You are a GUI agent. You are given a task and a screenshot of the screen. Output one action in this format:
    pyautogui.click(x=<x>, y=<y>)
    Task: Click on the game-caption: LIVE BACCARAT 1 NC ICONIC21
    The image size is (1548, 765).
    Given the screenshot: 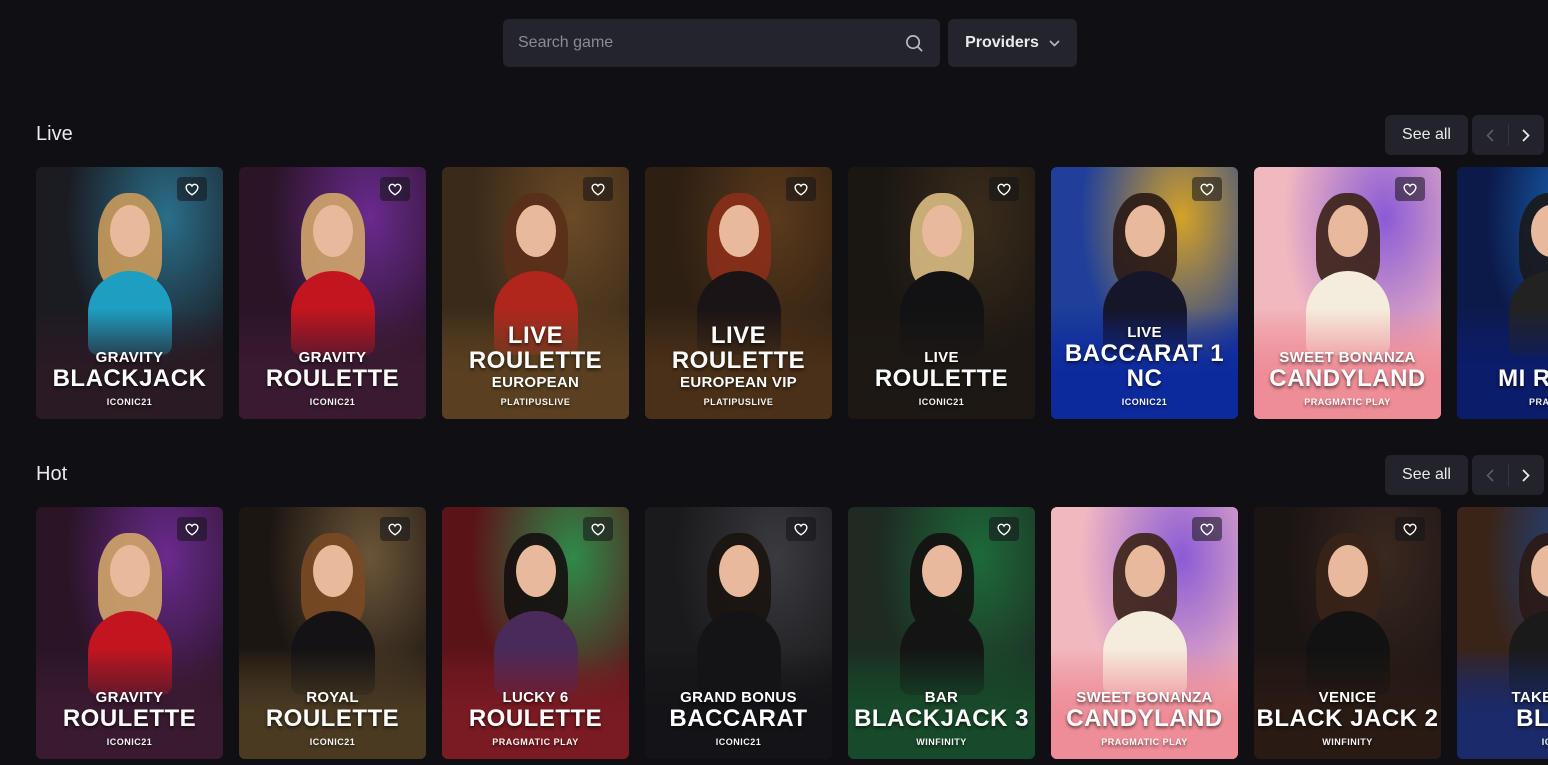 What is the action you would take?
    pyautogui.click(x=1144, y=365)
    